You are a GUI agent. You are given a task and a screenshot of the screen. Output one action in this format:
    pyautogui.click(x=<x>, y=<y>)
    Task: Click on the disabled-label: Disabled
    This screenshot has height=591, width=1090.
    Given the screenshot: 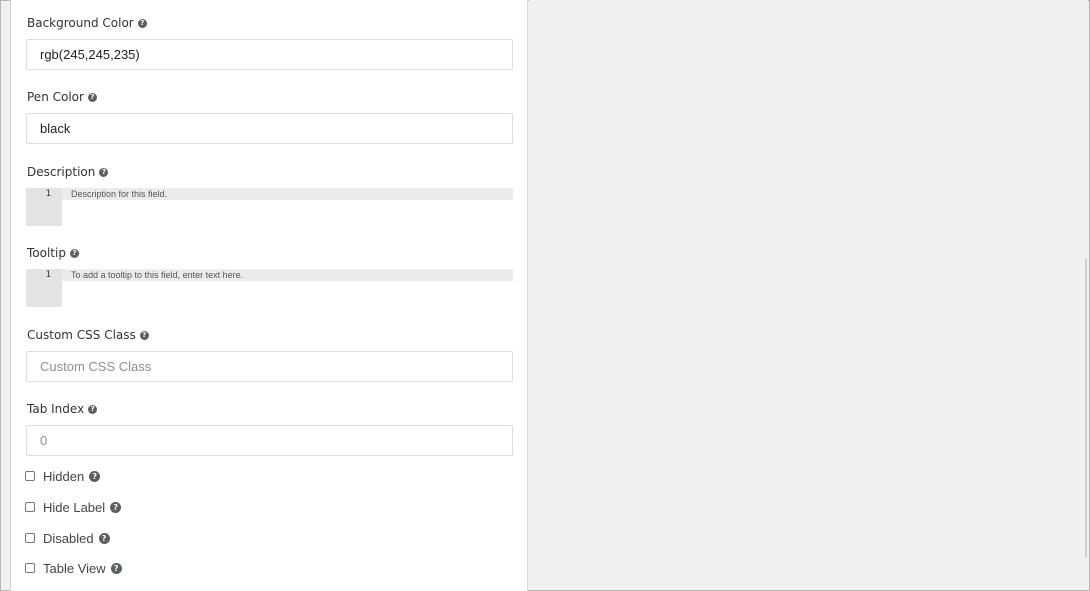 What is the action you would take?
    pyautogui.click(x=68, y=538)
    